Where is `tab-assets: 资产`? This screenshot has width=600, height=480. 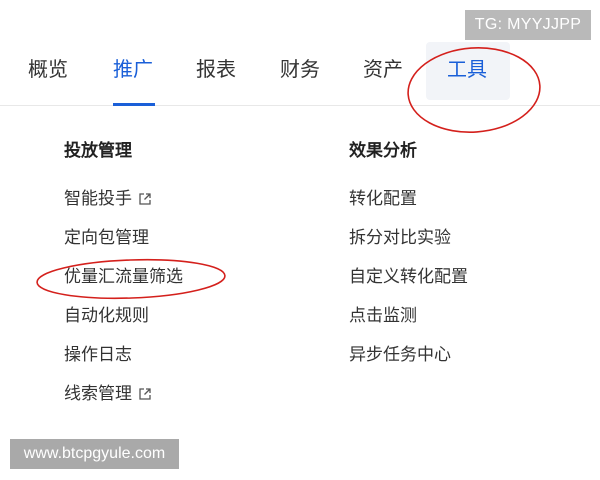
tab-assets: 资产 is located at coordinates (383, 69).